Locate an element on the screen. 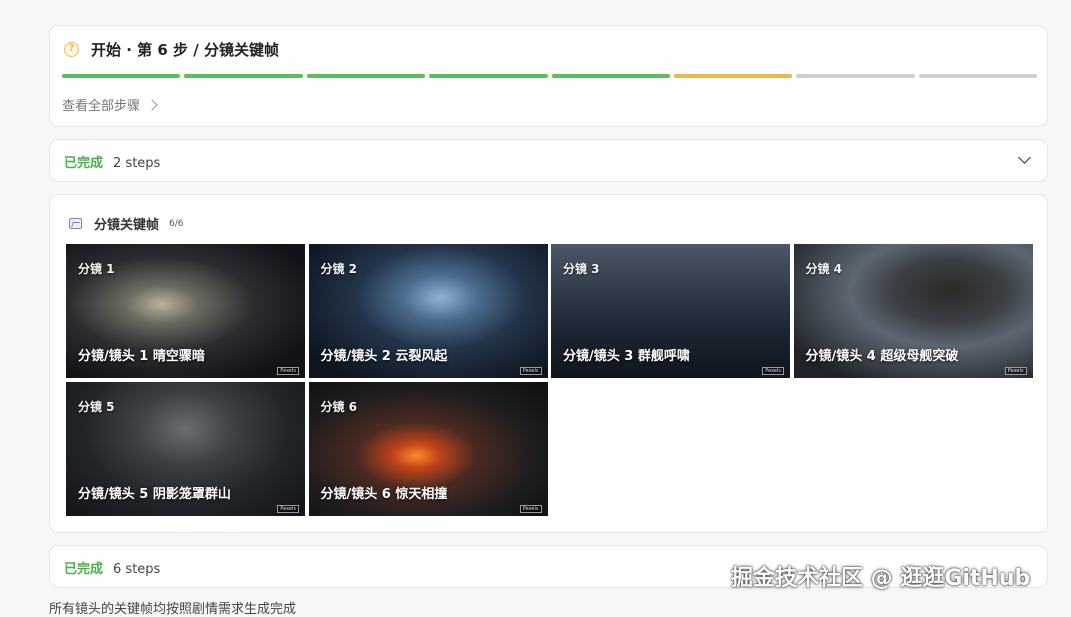 The height and width of the screenshot is (617, 1071). step-header: ? 开始 · 第 6 步 / 分镜关键帧 is located at coordinates (171, 49).